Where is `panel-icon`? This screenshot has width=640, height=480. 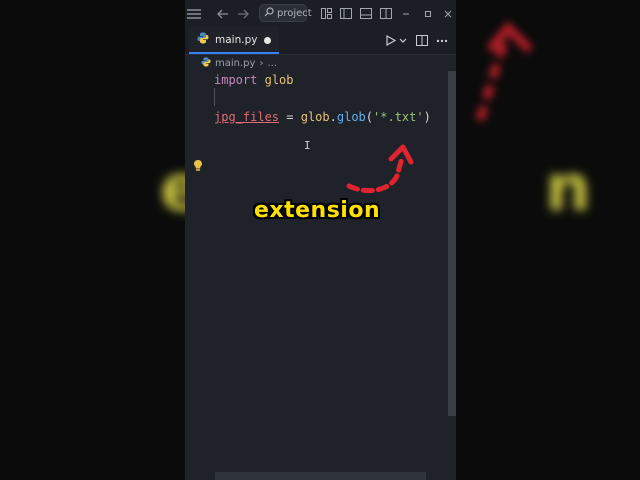 panel-icon is located at coordinates (366, 13).